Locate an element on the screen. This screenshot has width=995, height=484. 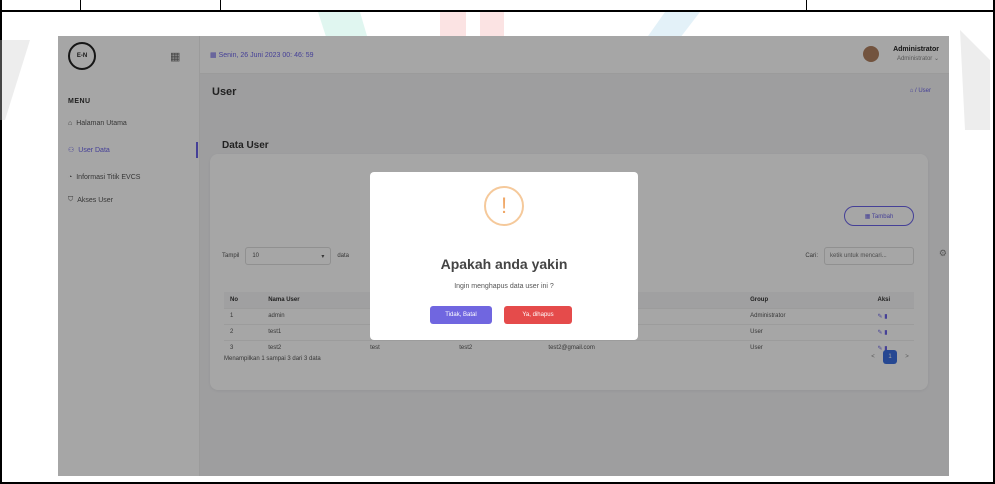
cancel-button: Tidak, Batal is located at coordinates (461, 315).